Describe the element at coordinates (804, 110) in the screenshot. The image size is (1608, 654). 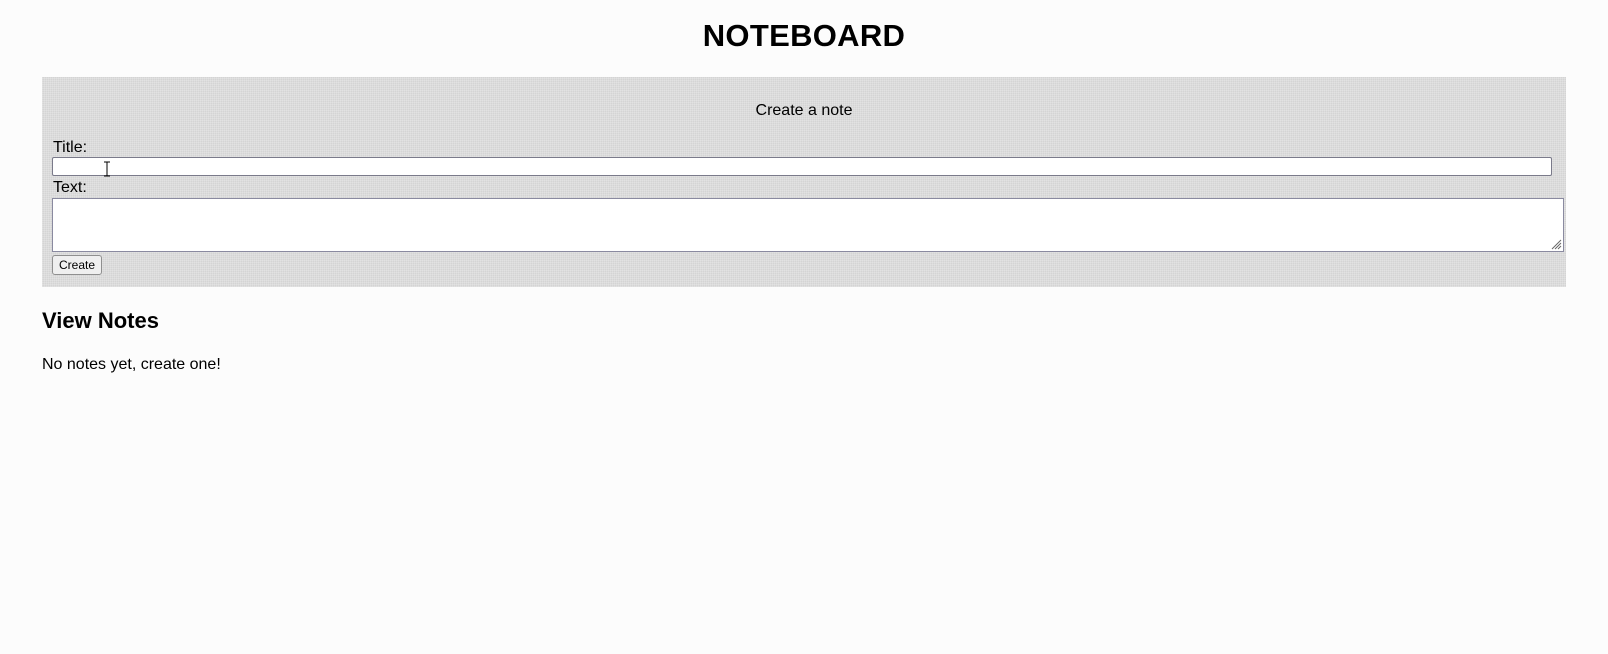
I see `create-note-heading: Create a note` at that location.